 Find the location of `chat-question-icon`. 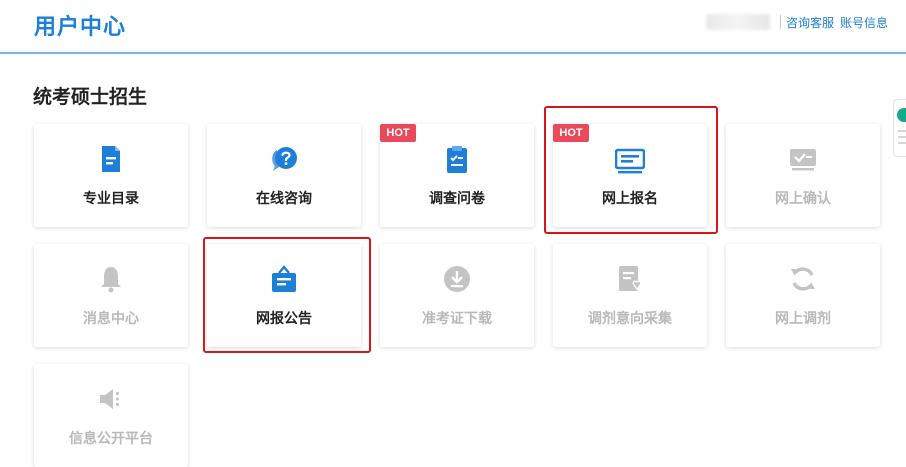

chat-question-icon is located at coordinates (284, 159).